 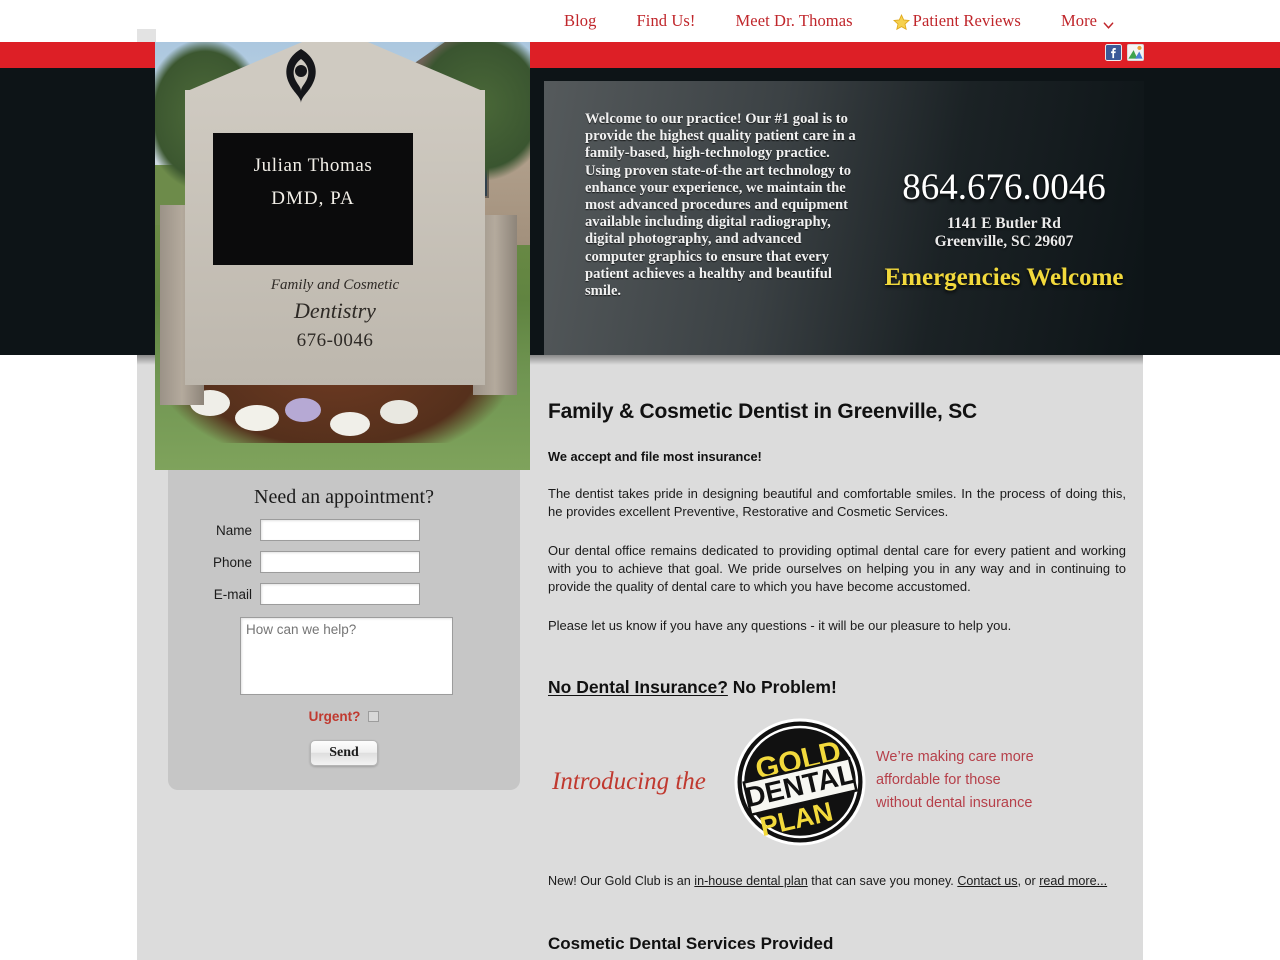 I want to click on no-insurance-link: No Dental Insurance?, so click(x=638, y=687).